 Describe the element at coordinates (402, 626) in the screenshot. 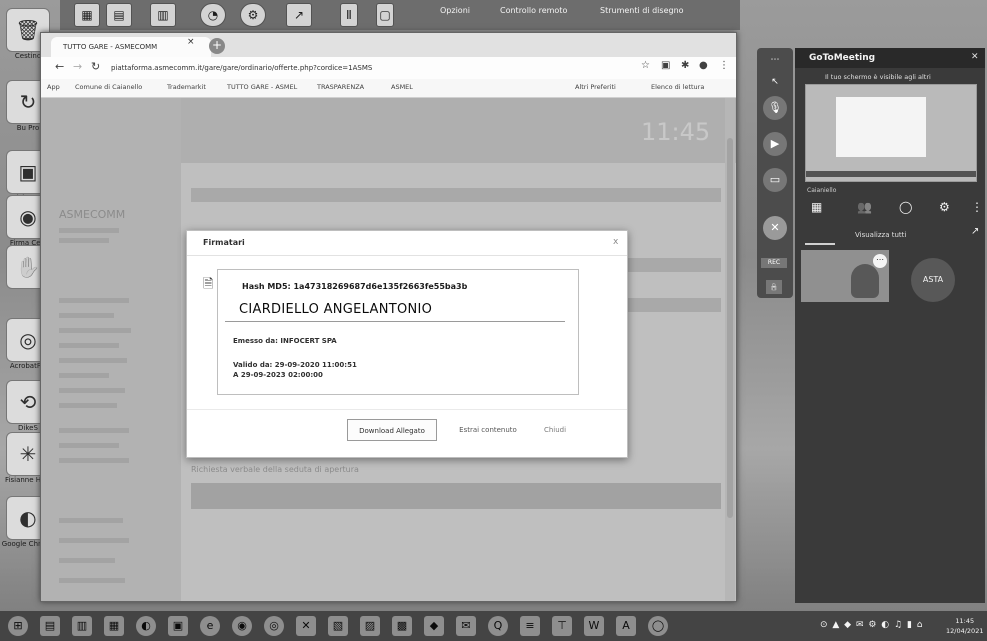

I see `taskbar-app-icon: ▩` at that location.